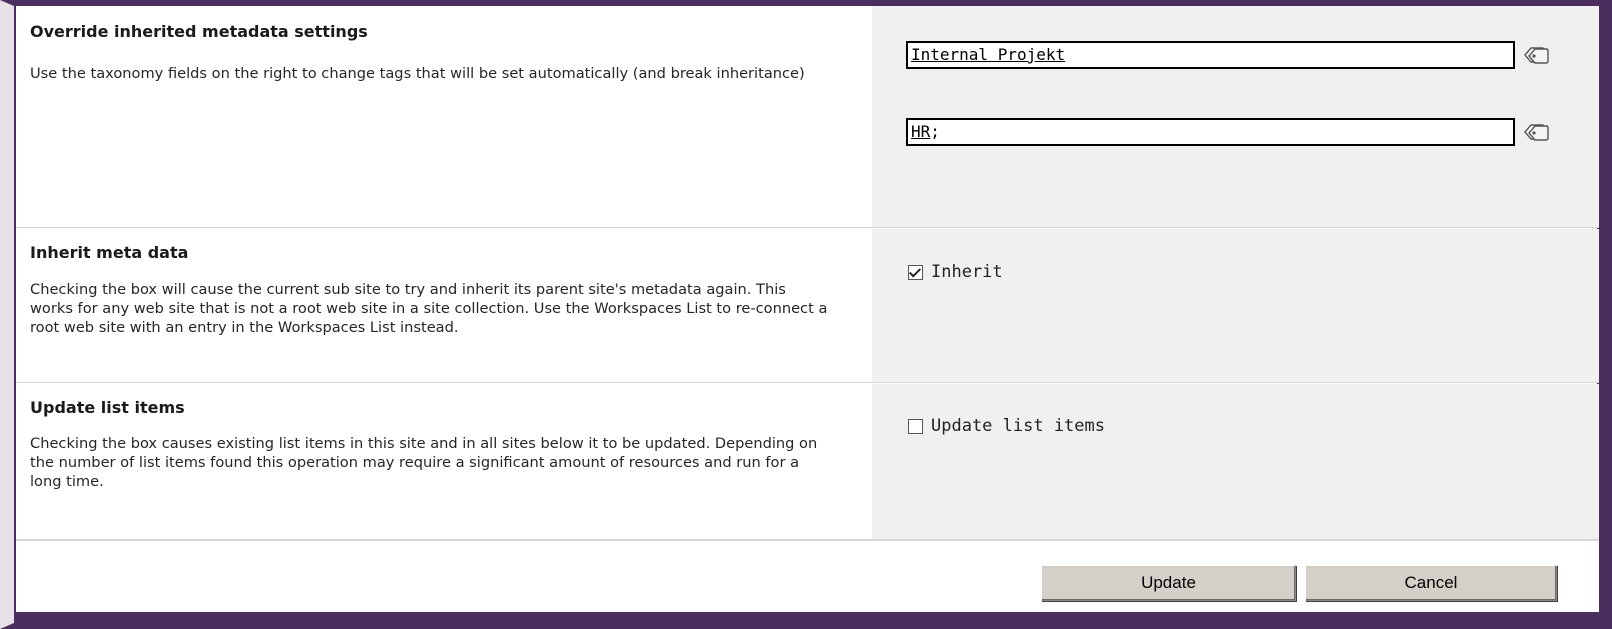 This screenshot has width=1612, height=629. Describe the element at coordinates (967, 272) in the screenshot. I see `inherit-checkbox-label: Inherit` at that location.